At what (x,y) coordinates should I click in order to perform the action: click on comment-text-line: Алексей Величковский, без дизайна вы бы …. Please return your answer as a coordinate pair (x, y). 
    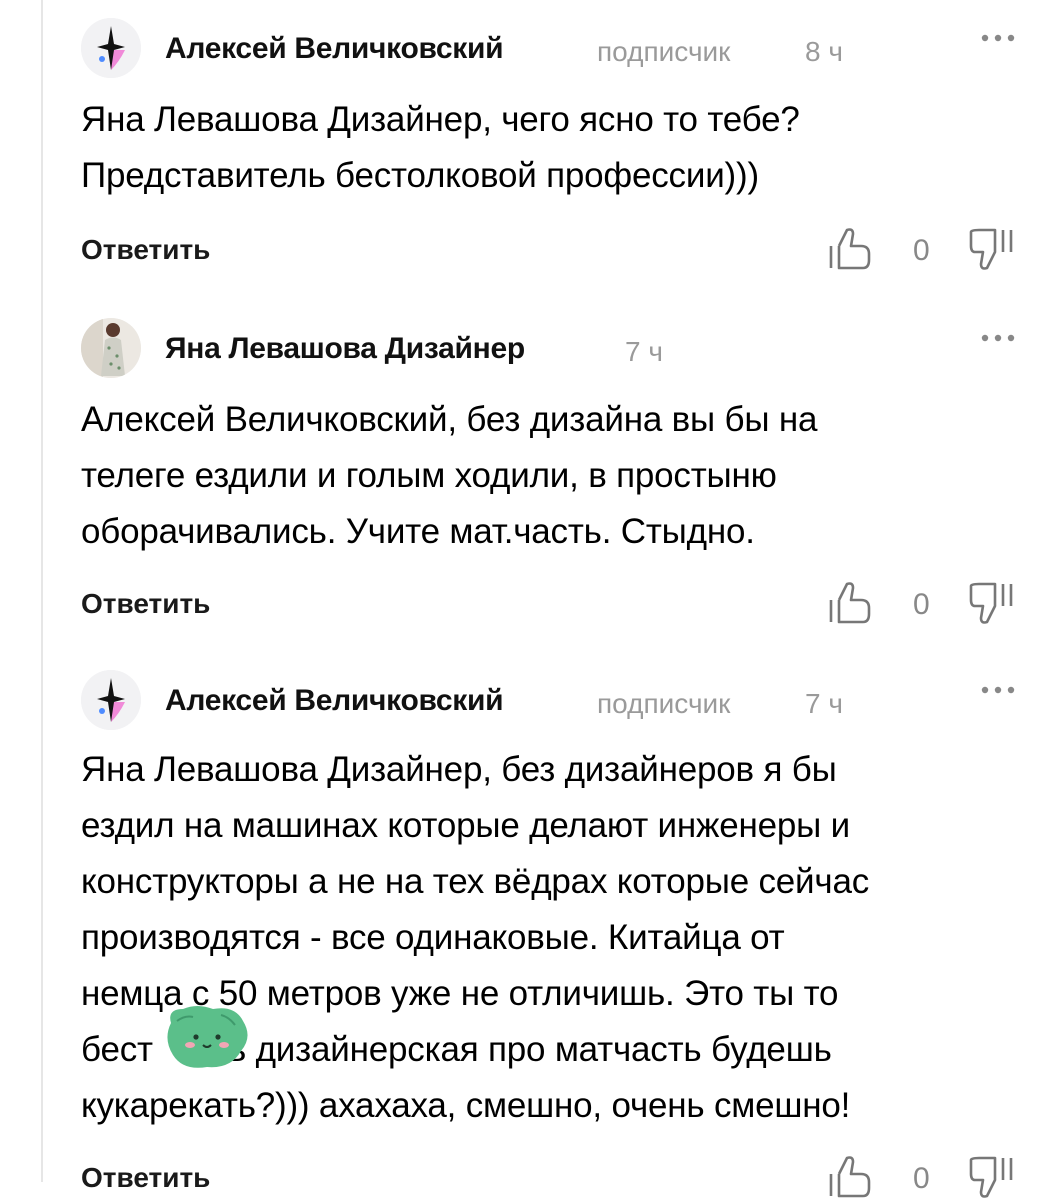
    Looking at the image, I should click on (449, 419).